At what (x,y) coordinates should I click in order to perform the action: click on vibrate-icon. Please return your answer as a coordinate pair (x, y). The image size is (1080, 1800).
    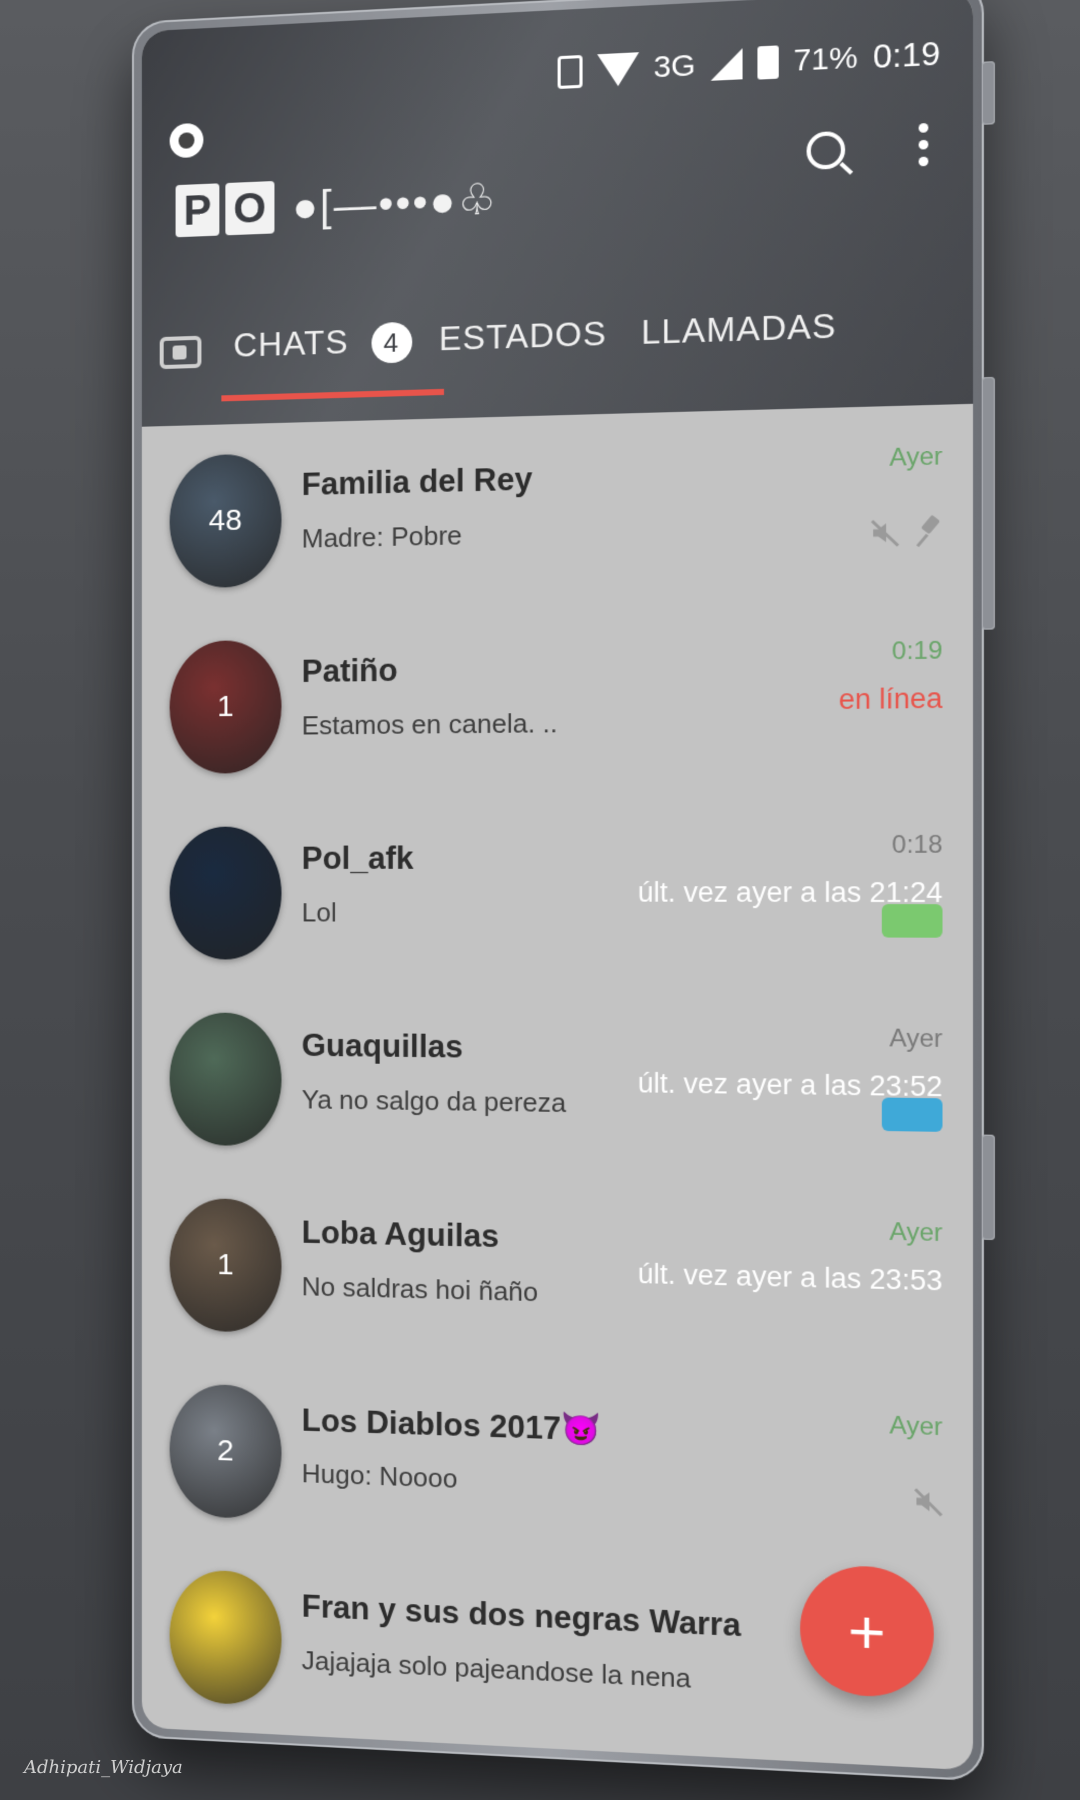
    Looking at the image, I should click on (569, 71).